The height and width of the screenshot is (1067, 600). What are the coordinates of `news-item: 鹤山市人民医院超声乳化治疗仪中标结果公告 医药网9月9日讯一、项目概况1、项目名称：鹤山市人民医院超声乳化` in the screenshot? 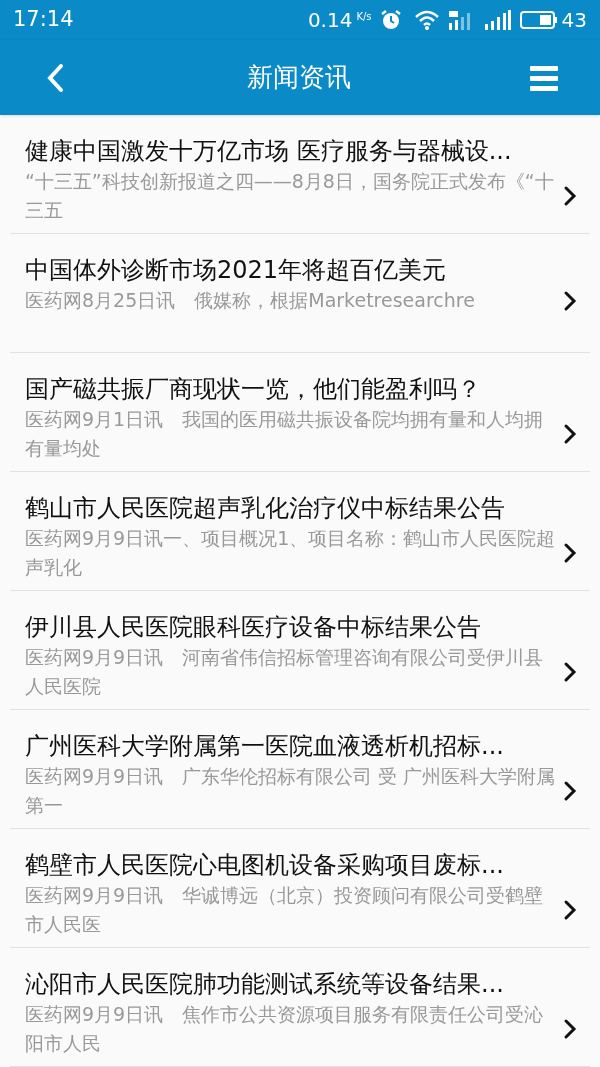 It's located at (300, 531).